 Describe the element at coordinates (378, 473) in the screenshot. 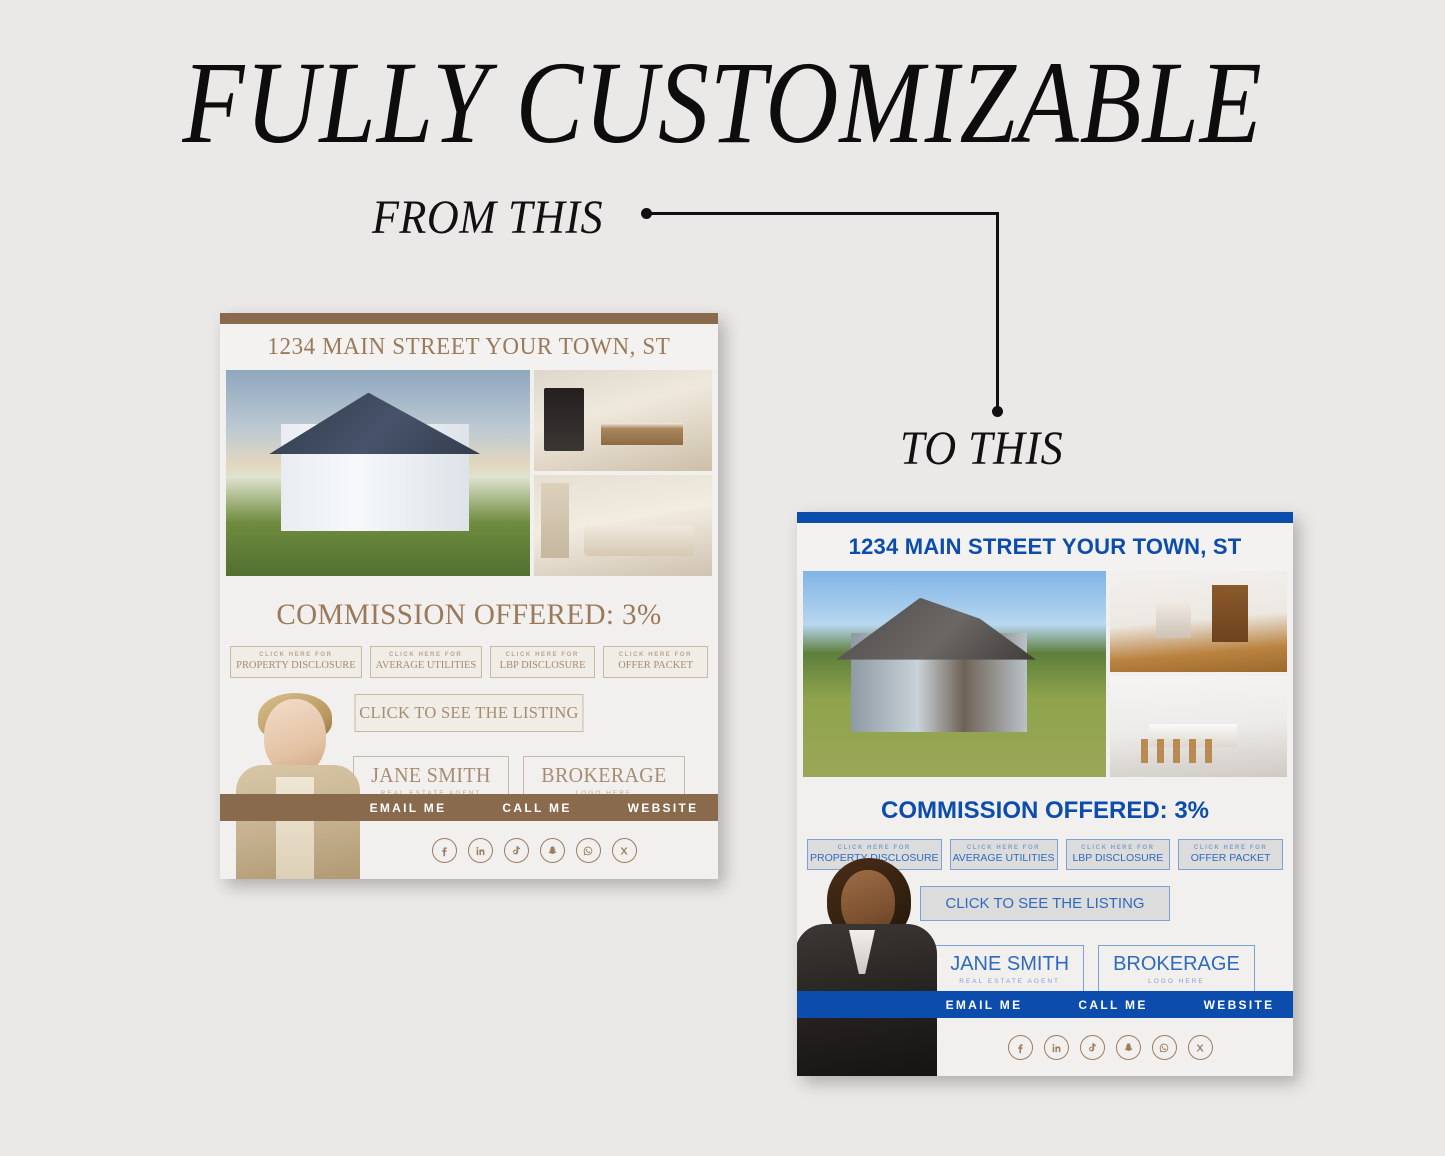

I see `exterior-farmhouse-photo` at that location.